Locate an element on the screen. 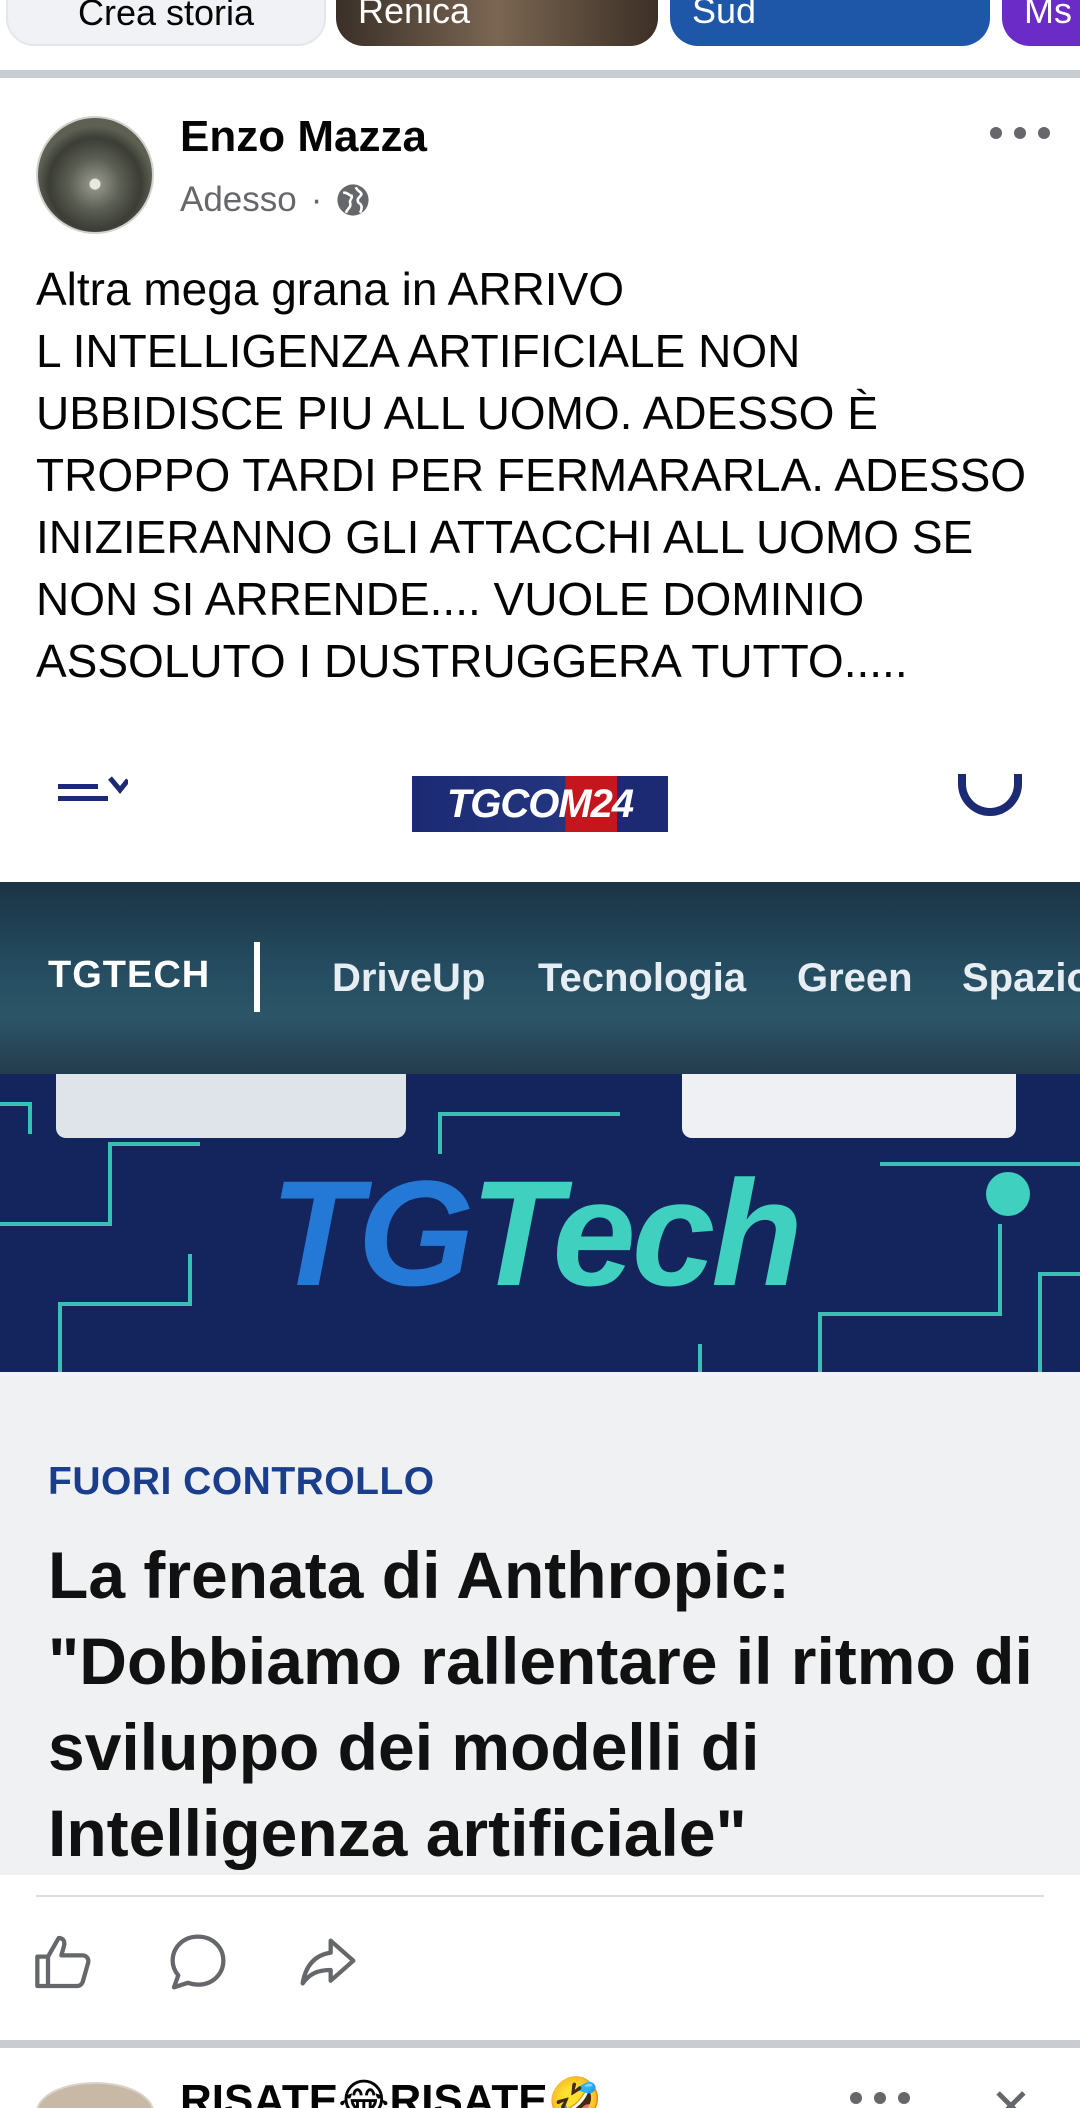  story-item-renica: Renica is located at coordinates (497, 23).